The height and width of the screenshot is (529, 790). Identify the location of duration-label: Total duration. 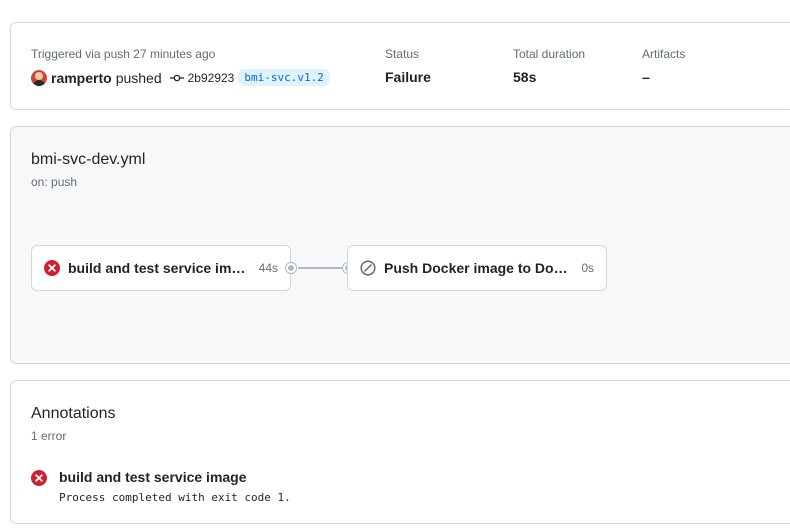
(549, 54).